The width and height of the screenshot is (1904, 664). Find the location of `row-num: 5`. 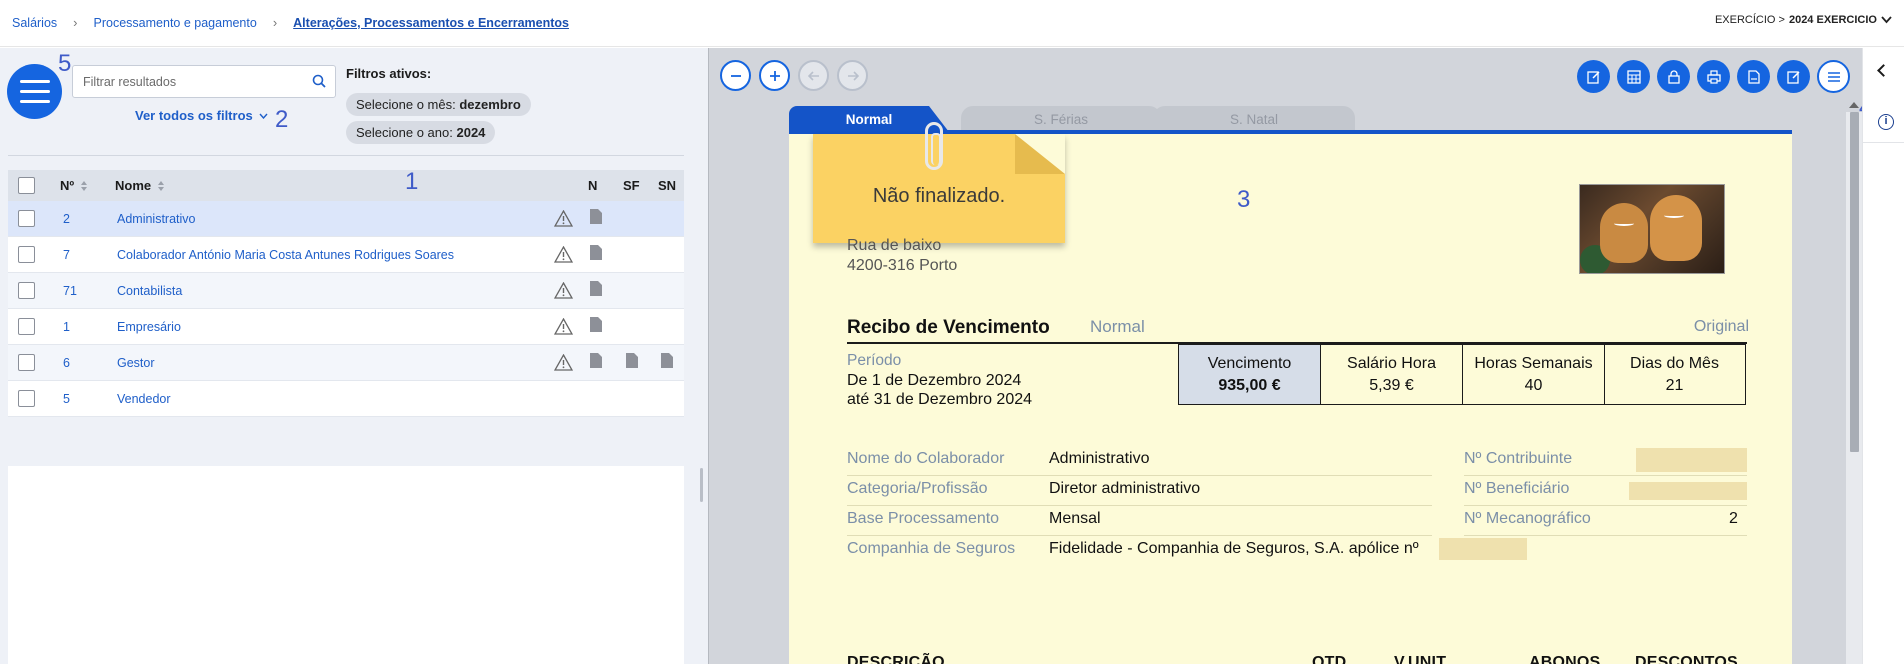

row-num: 5 is located at coordinates (66, 399).